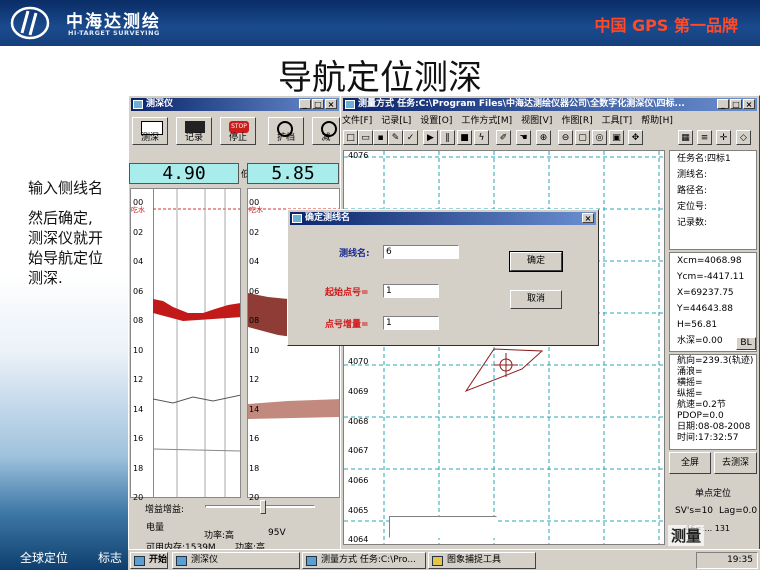 Image resolution: width=760 pixels, height=570 pixels. Describe the element at coordinates (150, 131) in the screenshot. I see `sound-button: 测深` at that location.